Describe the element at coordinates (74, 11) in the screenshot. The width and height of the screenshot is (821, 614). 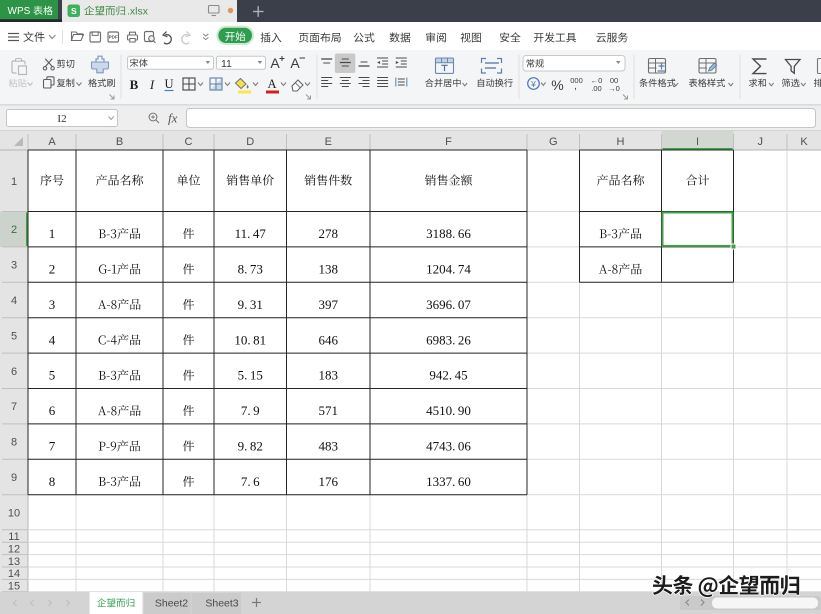
I see `svg-text: S` at that location.